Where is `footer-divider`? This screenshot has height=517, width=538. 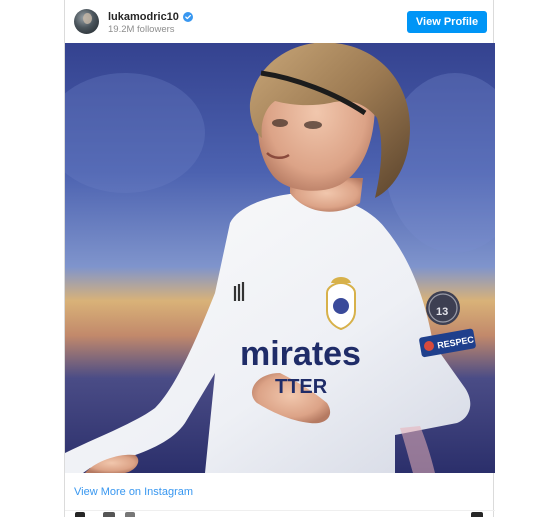 footer-divider is located at coordinates (280, 510).